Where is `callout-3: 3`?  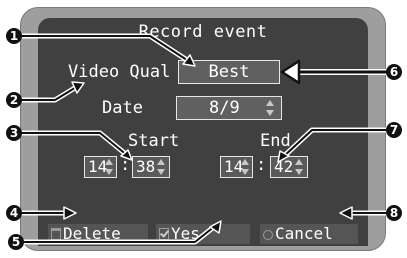 callout-3: 3 is located at coordinates (14, 133).